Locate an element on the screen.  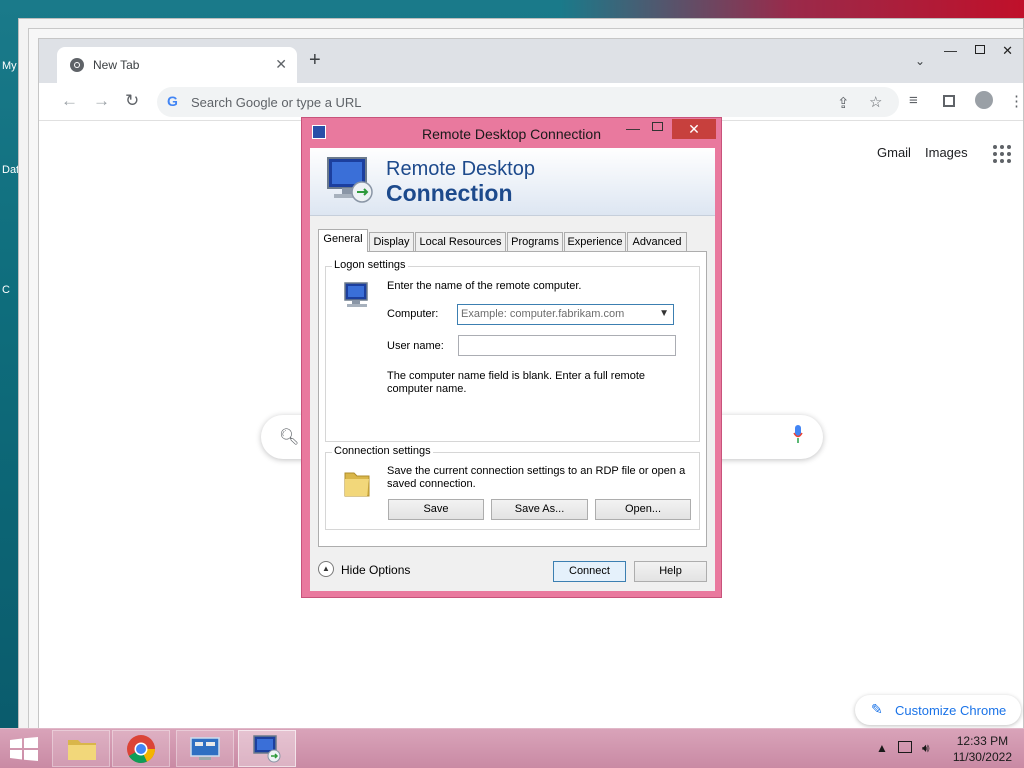
desktop-icon-label: Dat is located at coordinates (10, 170).